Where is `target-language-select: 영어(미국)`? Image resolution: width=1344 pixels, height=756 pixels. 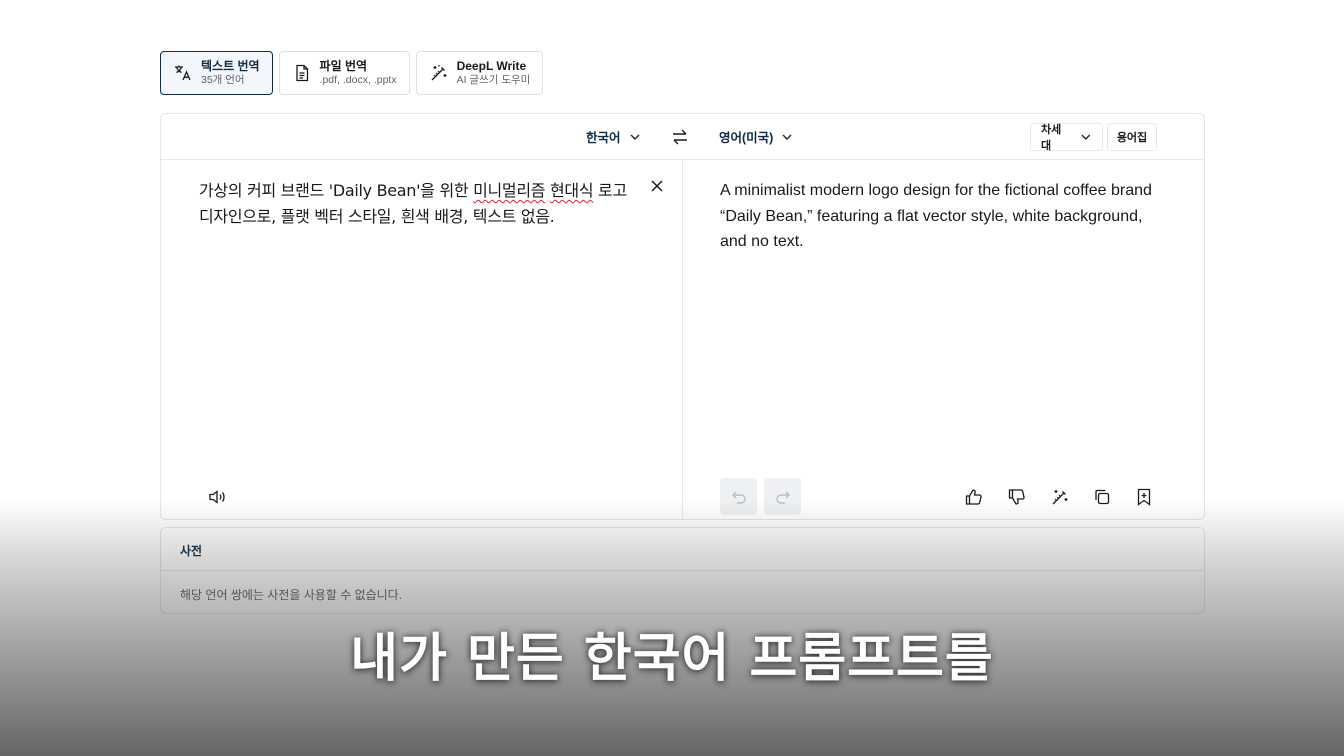 target-language-select: 영어(미국) is located at coordinates (756, 136).